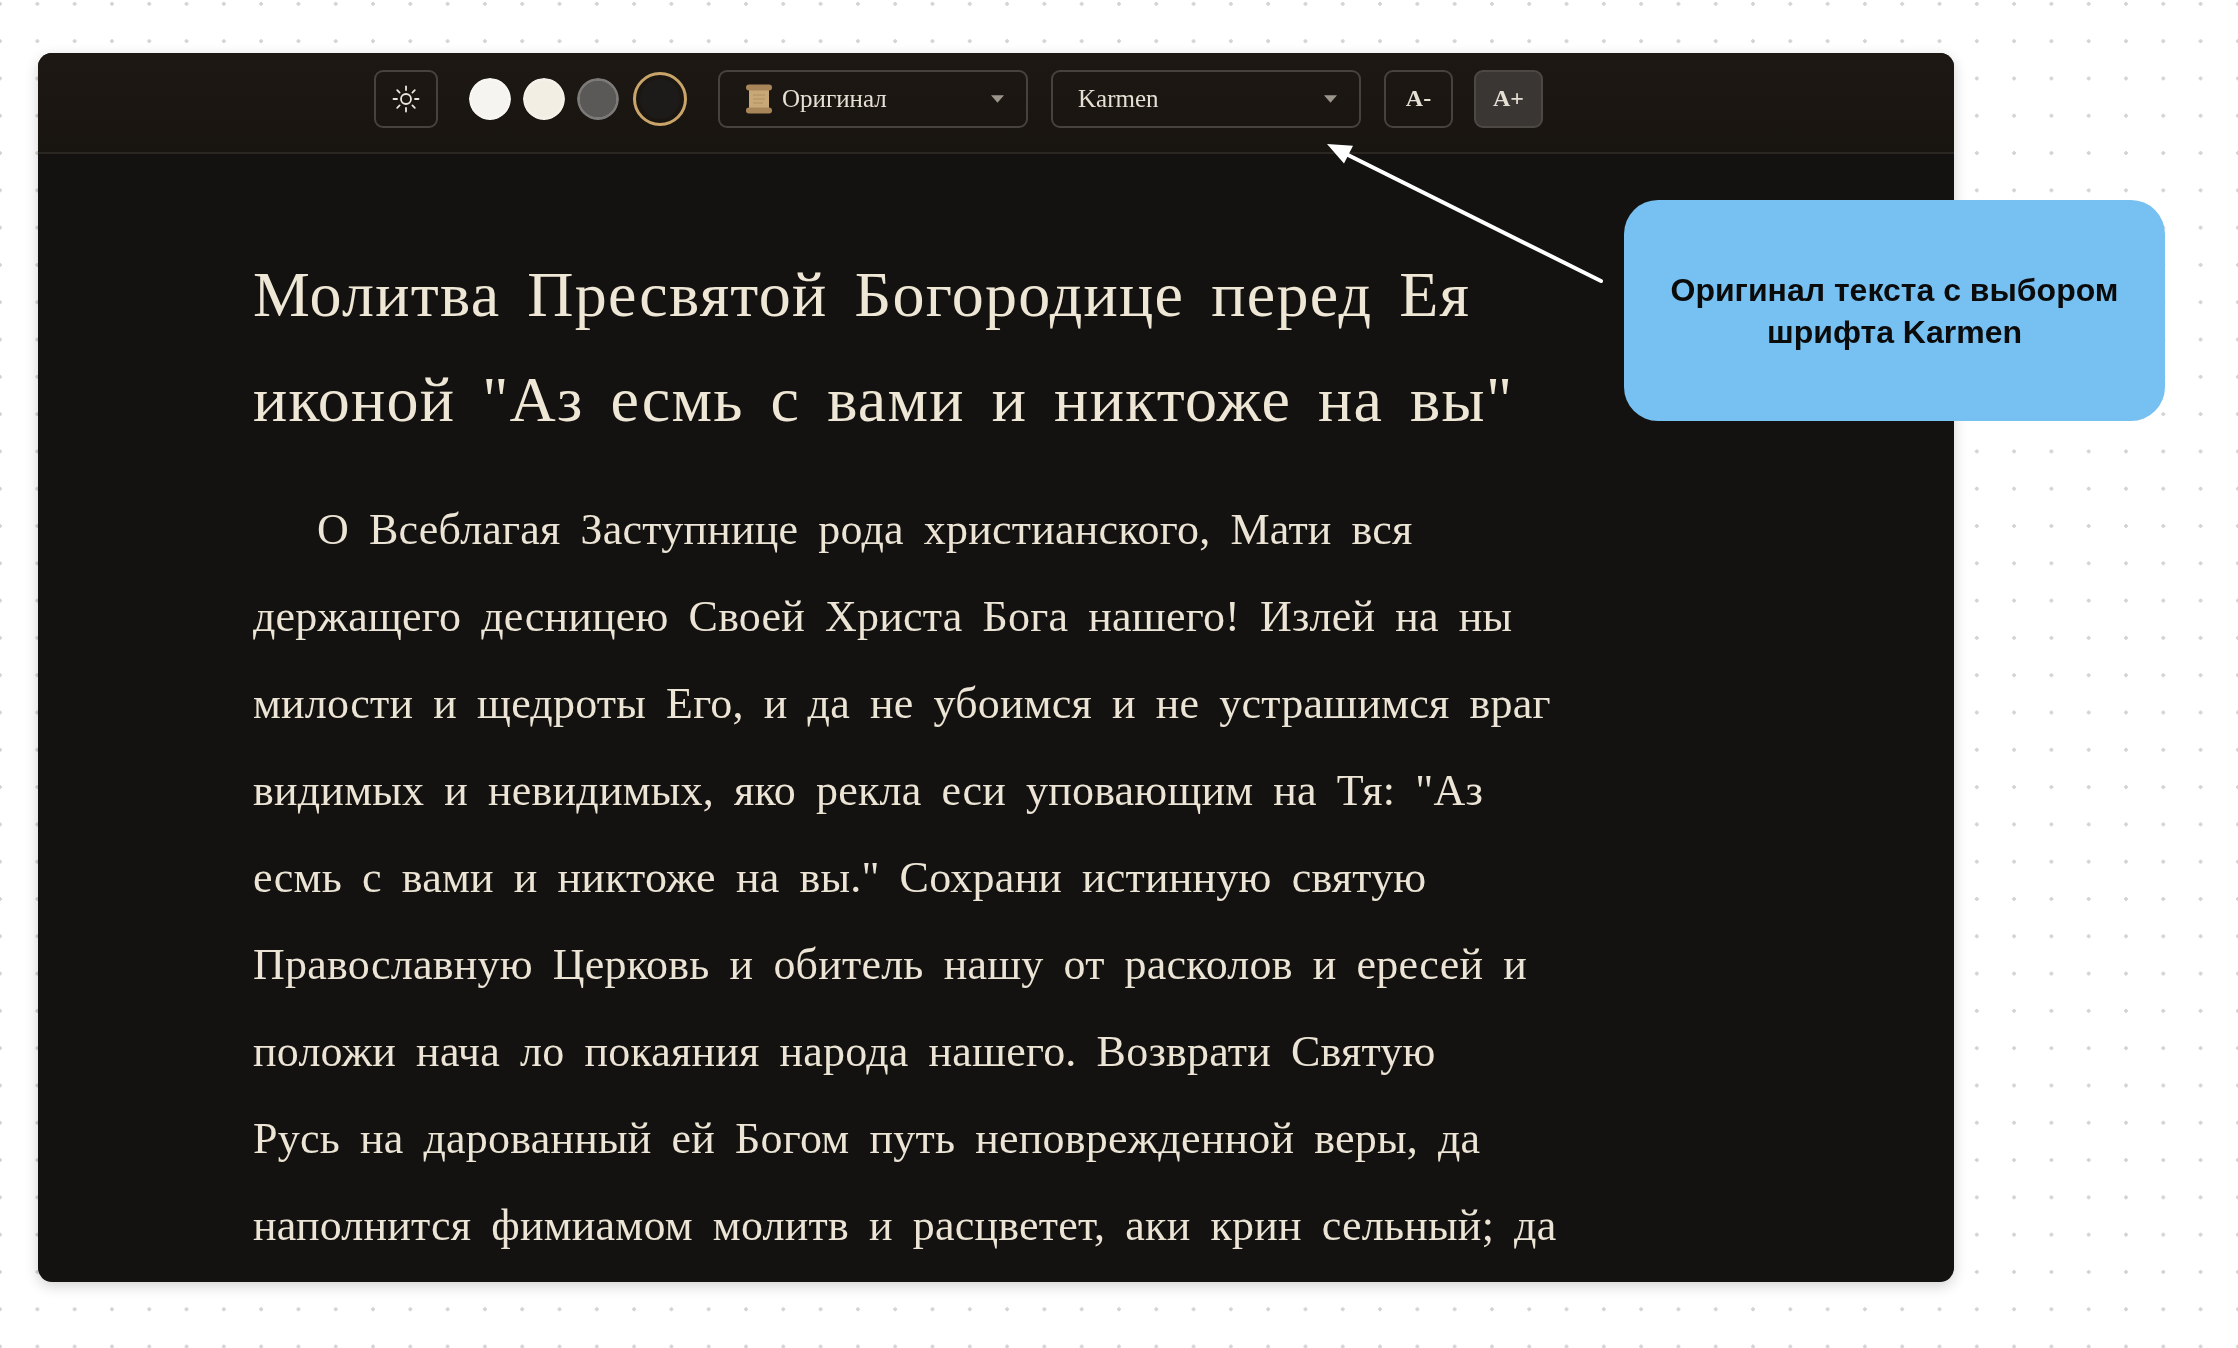 The height and width of the screenshot is (1348, 2238). What do you see at coordinates (759, 98) in the screenshot?
I see `scroll-icon` at bounding box center [759, 98].